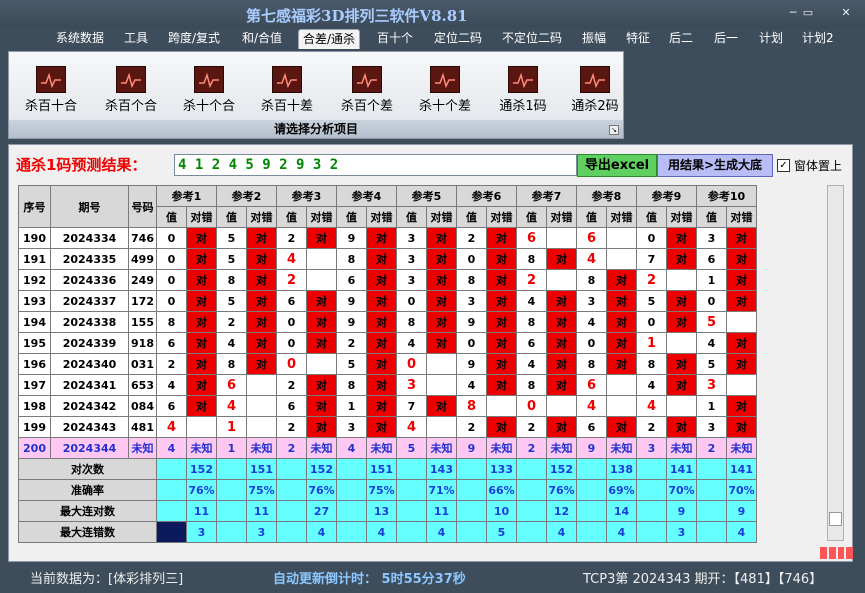  What do you see at coordinates (809, 165) in the screenshot?
I see `window-on-top-checkbox: ✓ 窗体置上` at bounding box center [809, 165].